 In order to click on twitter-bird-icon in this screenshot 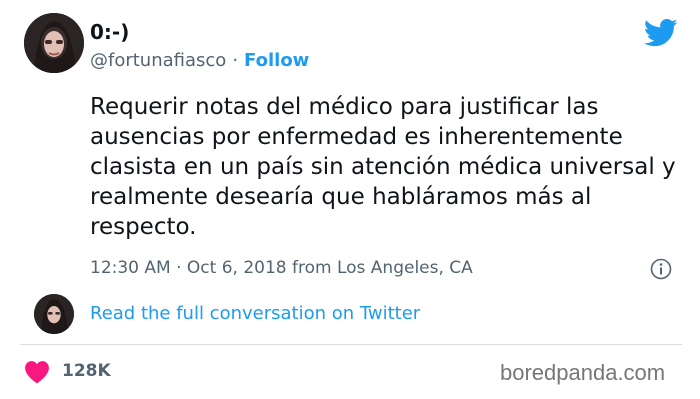, I will do `click(661, 33)`.